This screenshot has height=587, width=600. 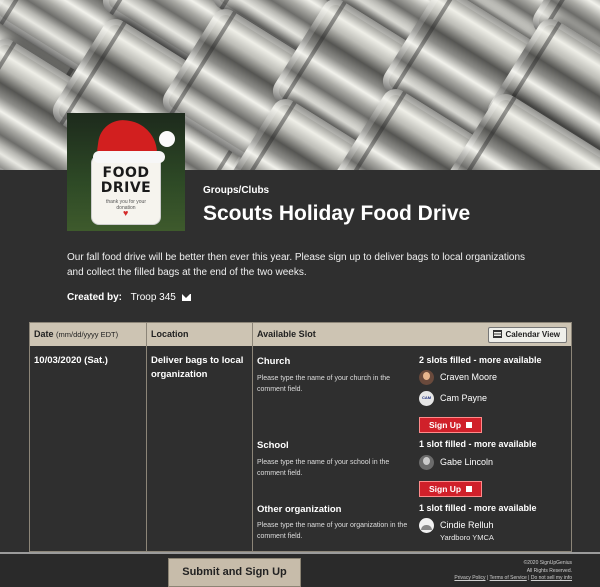 I want to click on created-by-label: Created by:, so click(x=95, y=297).